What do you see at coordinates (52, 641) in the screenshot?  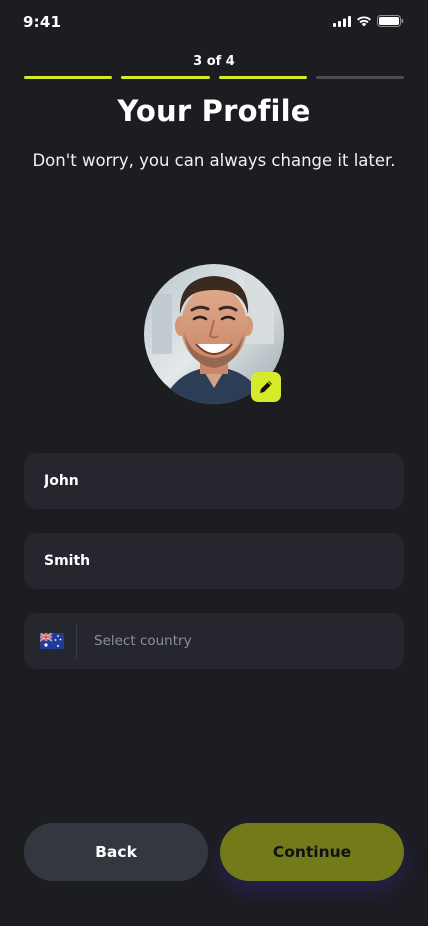 I see `australia-flag-icon` at bounding box center [52, 641].